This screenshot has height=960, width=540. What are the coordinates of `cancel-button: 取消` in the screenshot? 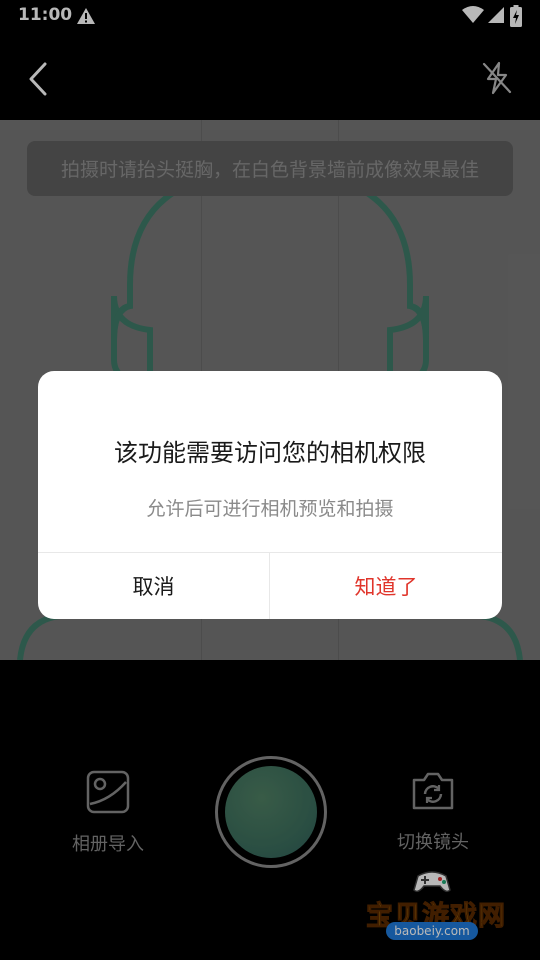 It's located at (153, 586).